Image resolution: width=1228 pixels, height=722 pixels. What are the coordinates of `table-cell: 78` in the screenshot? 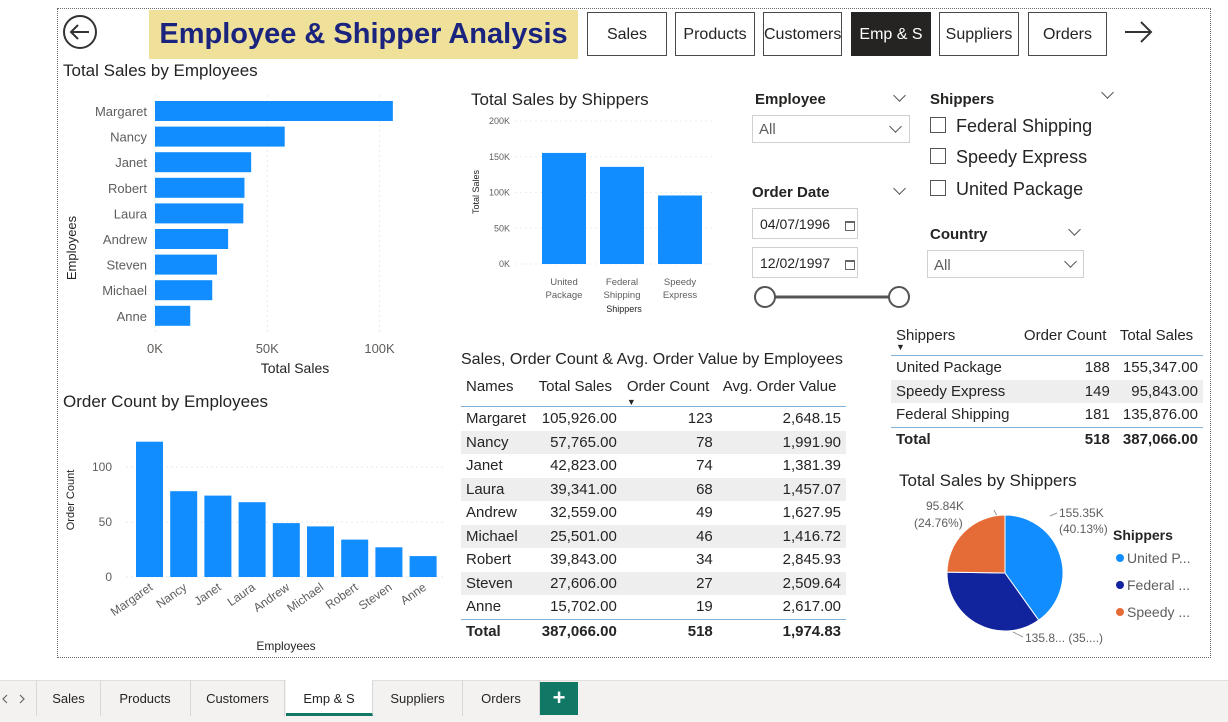 It's located at (669, 442).